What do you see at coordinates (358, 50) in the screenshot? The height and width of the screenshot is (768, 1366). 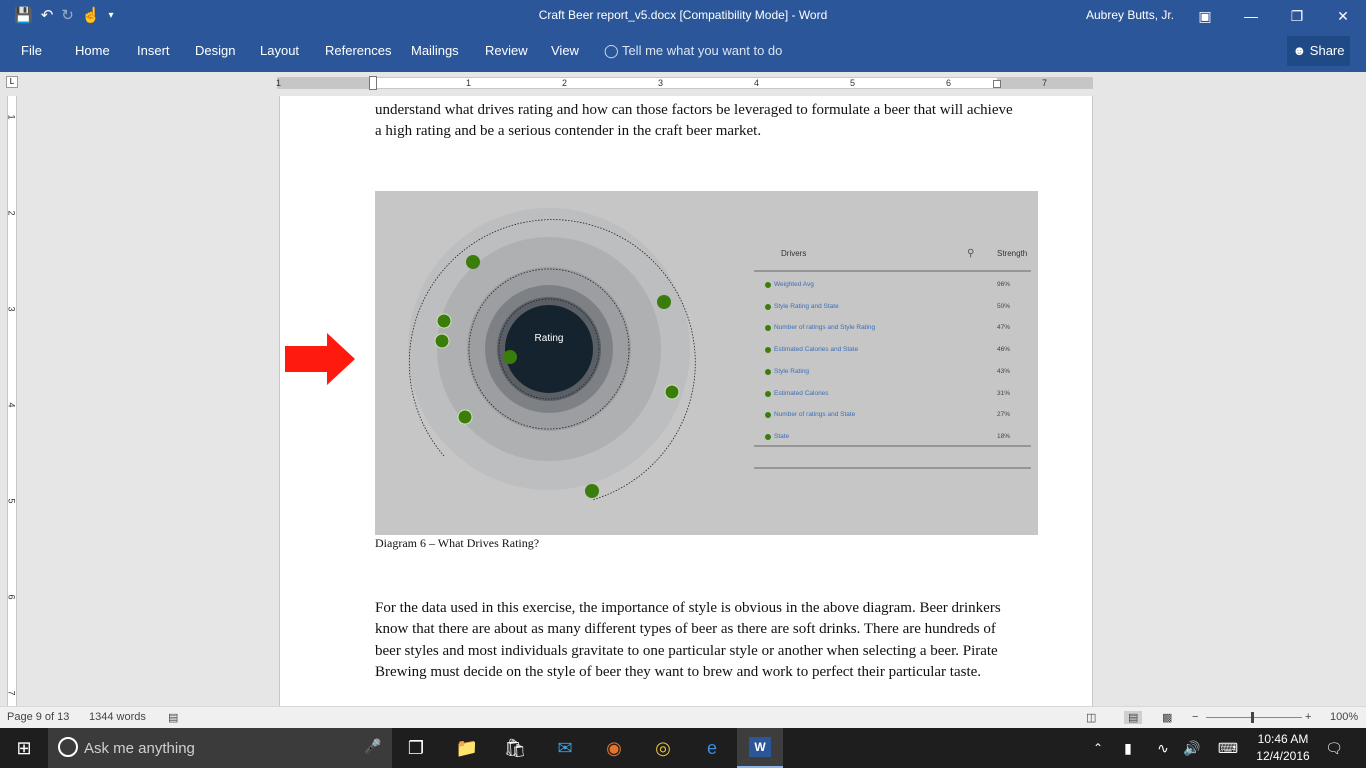 I see `tab-references: References` at bounding box center [358, 50].